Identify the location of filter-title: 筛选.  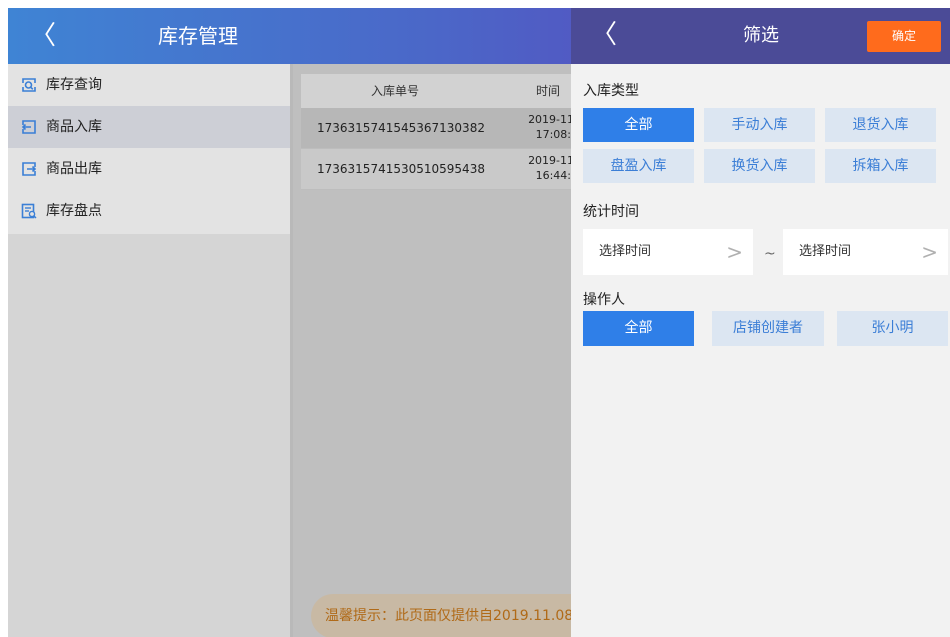
(761, 35).